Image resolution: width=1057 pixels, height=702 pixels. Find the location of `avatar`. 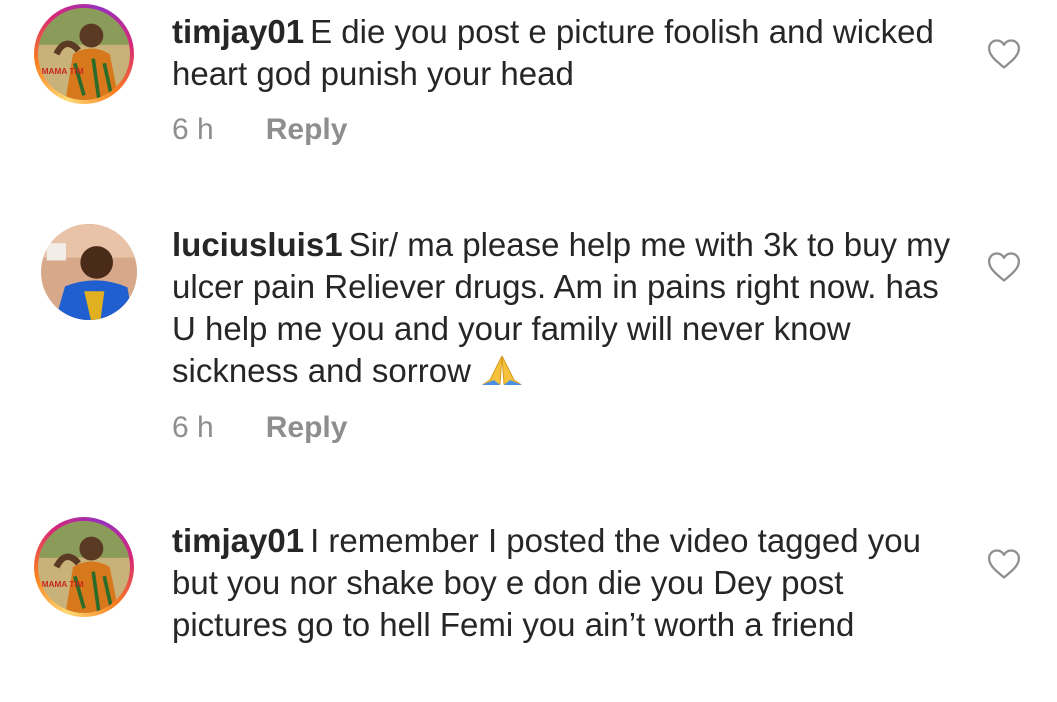

avatar is located at coordinates (89, 272).